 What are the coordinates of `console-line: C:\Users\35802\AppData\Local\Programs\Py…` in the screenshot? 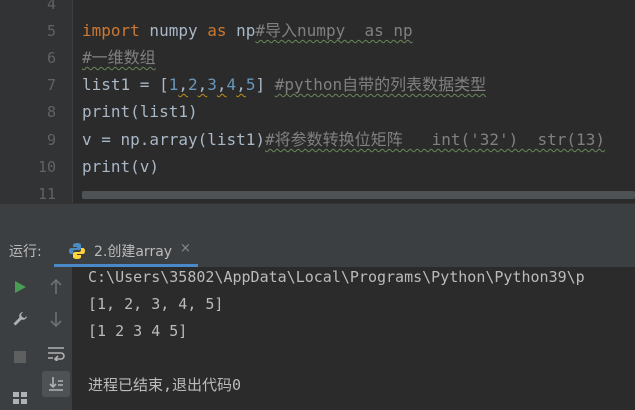 It's located at (336, 277).